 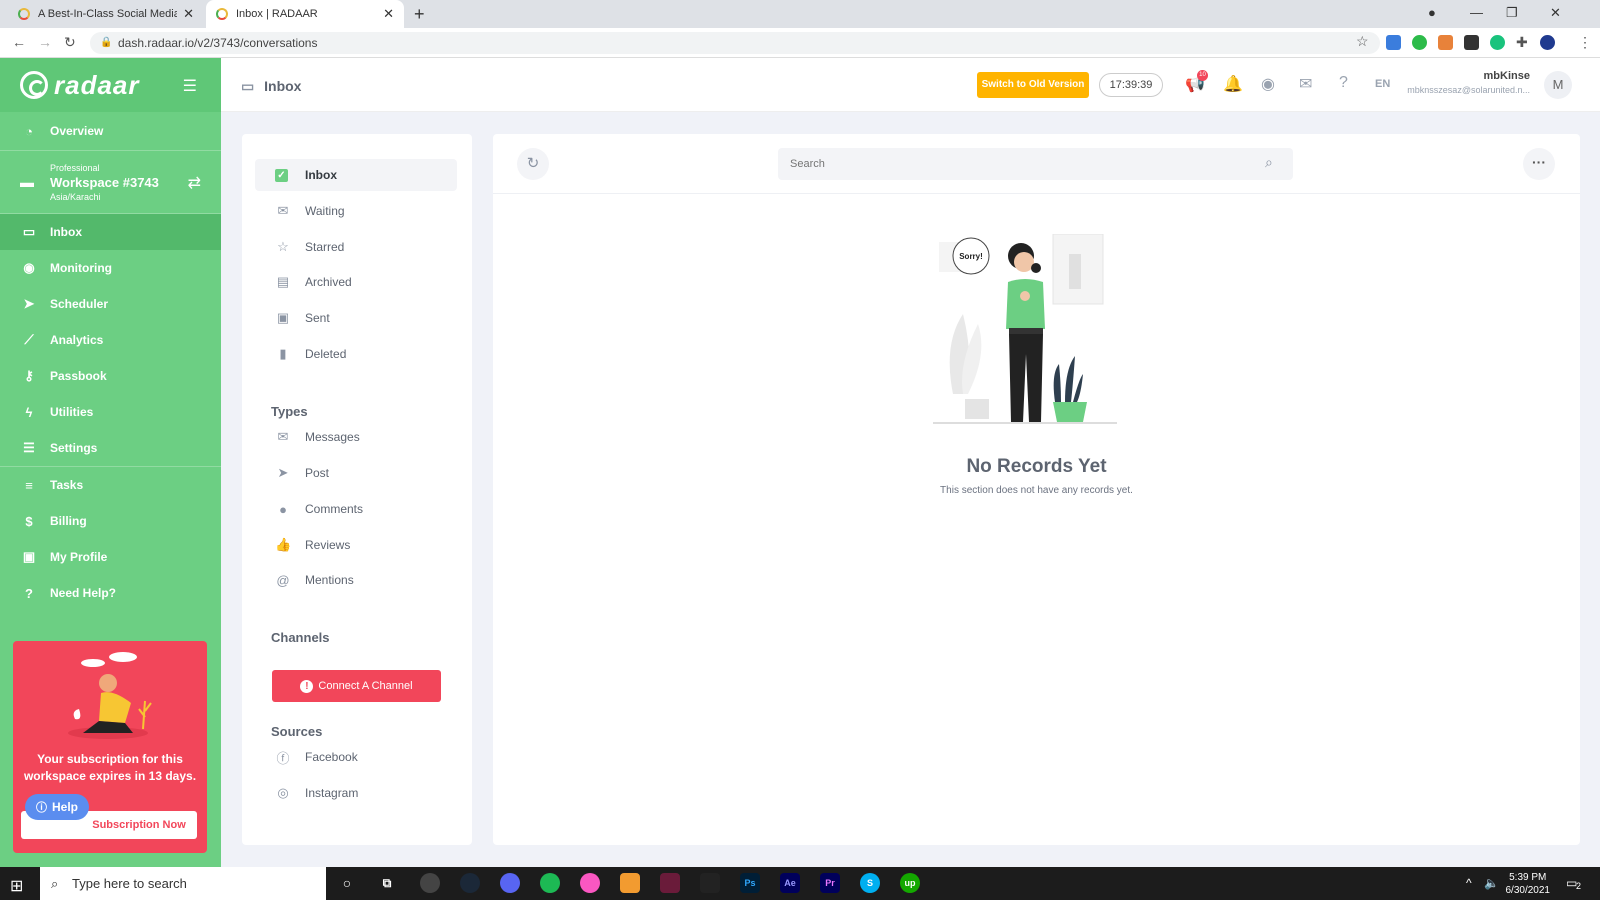 I want to click on skype-icon: S, so click(x=870, y=883).